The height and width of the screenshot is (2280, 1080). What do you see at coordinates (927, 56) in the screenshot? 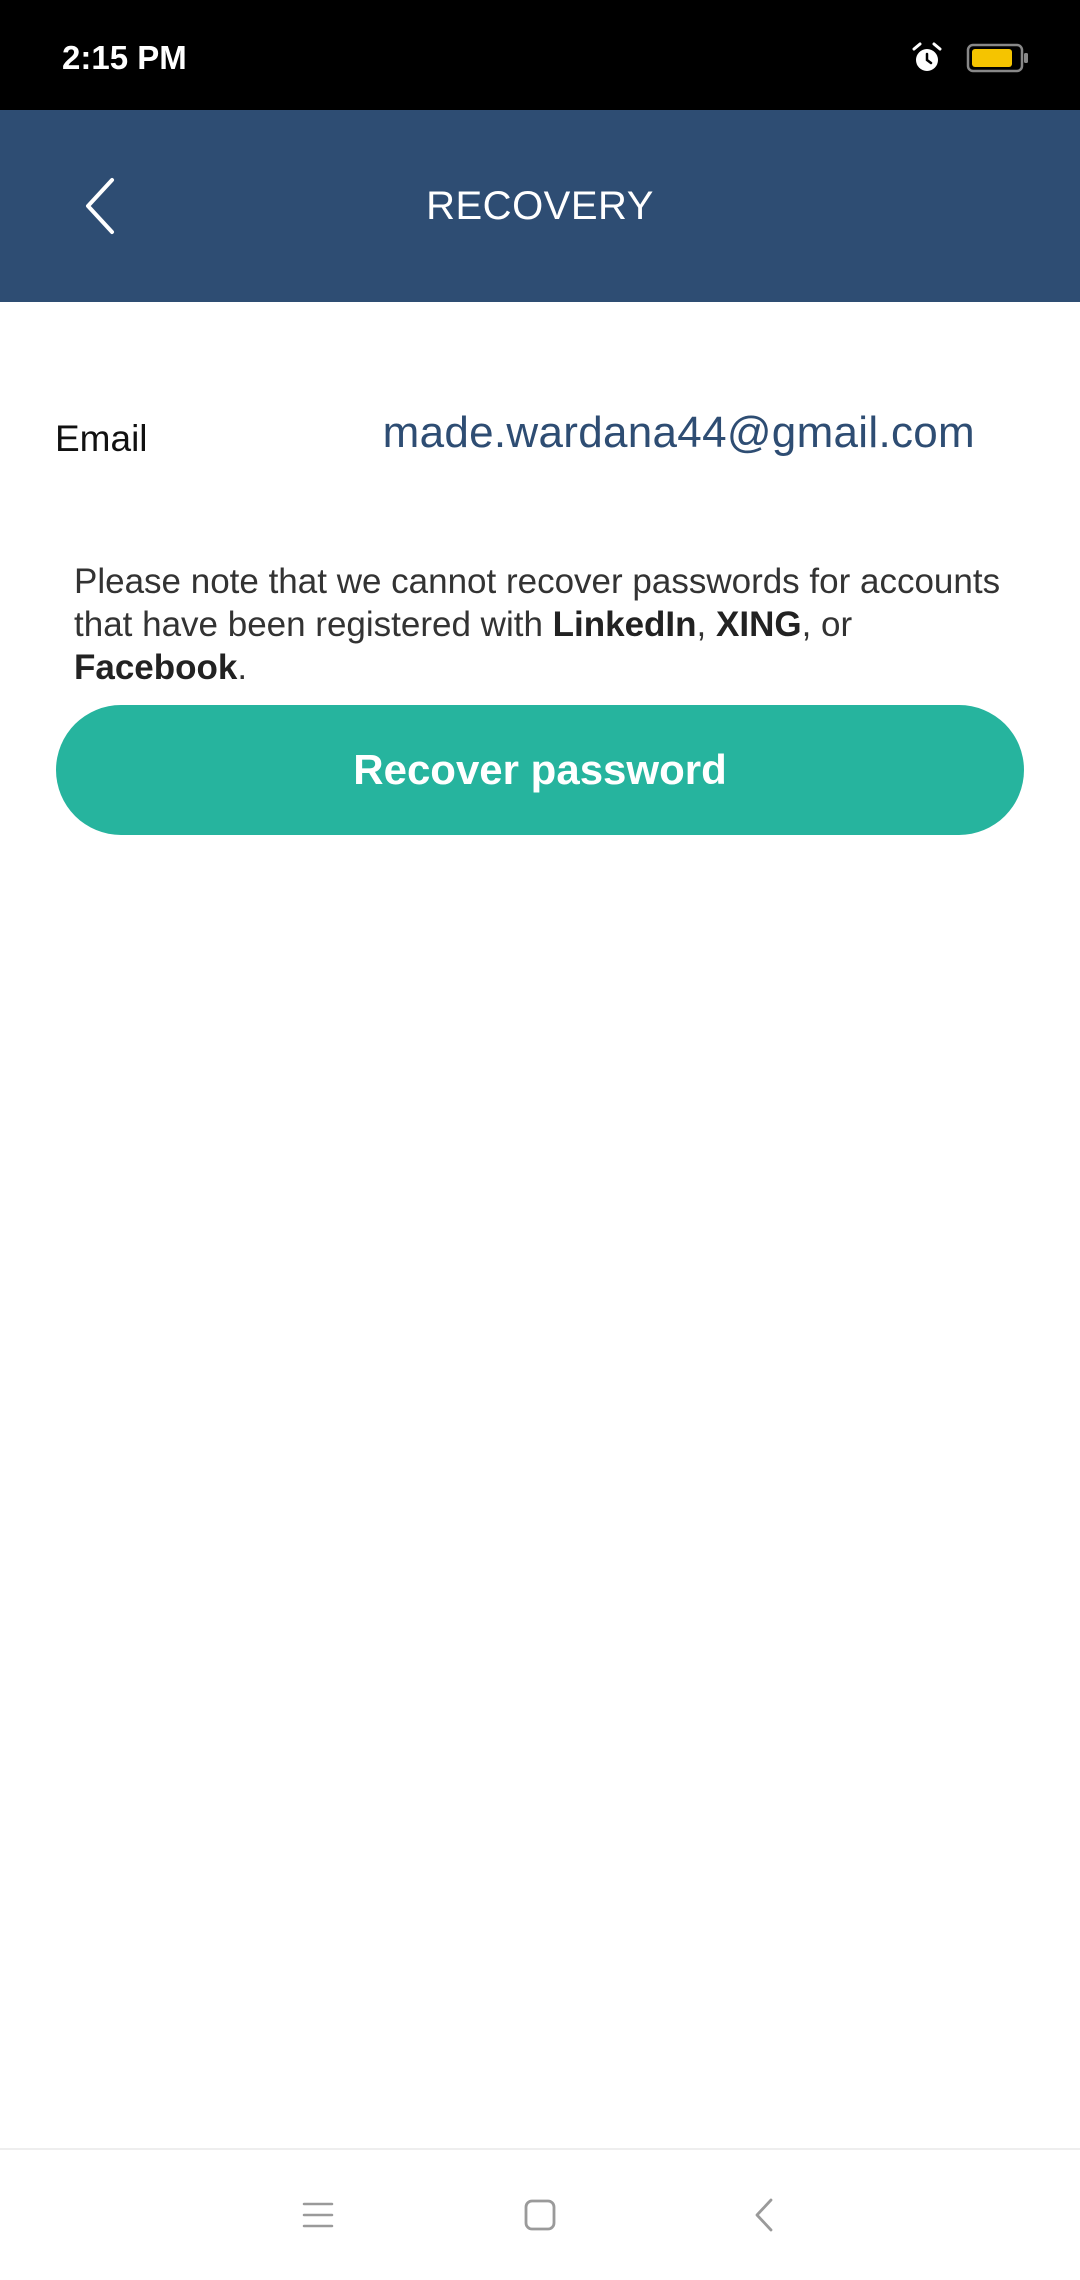
I see `alarm-icon` at bounding box center [927, 56].